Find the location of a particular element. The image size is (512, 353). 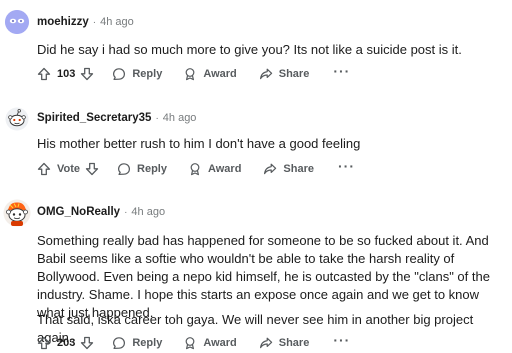

vote-count: 103 is located at coordinates (66, 74).